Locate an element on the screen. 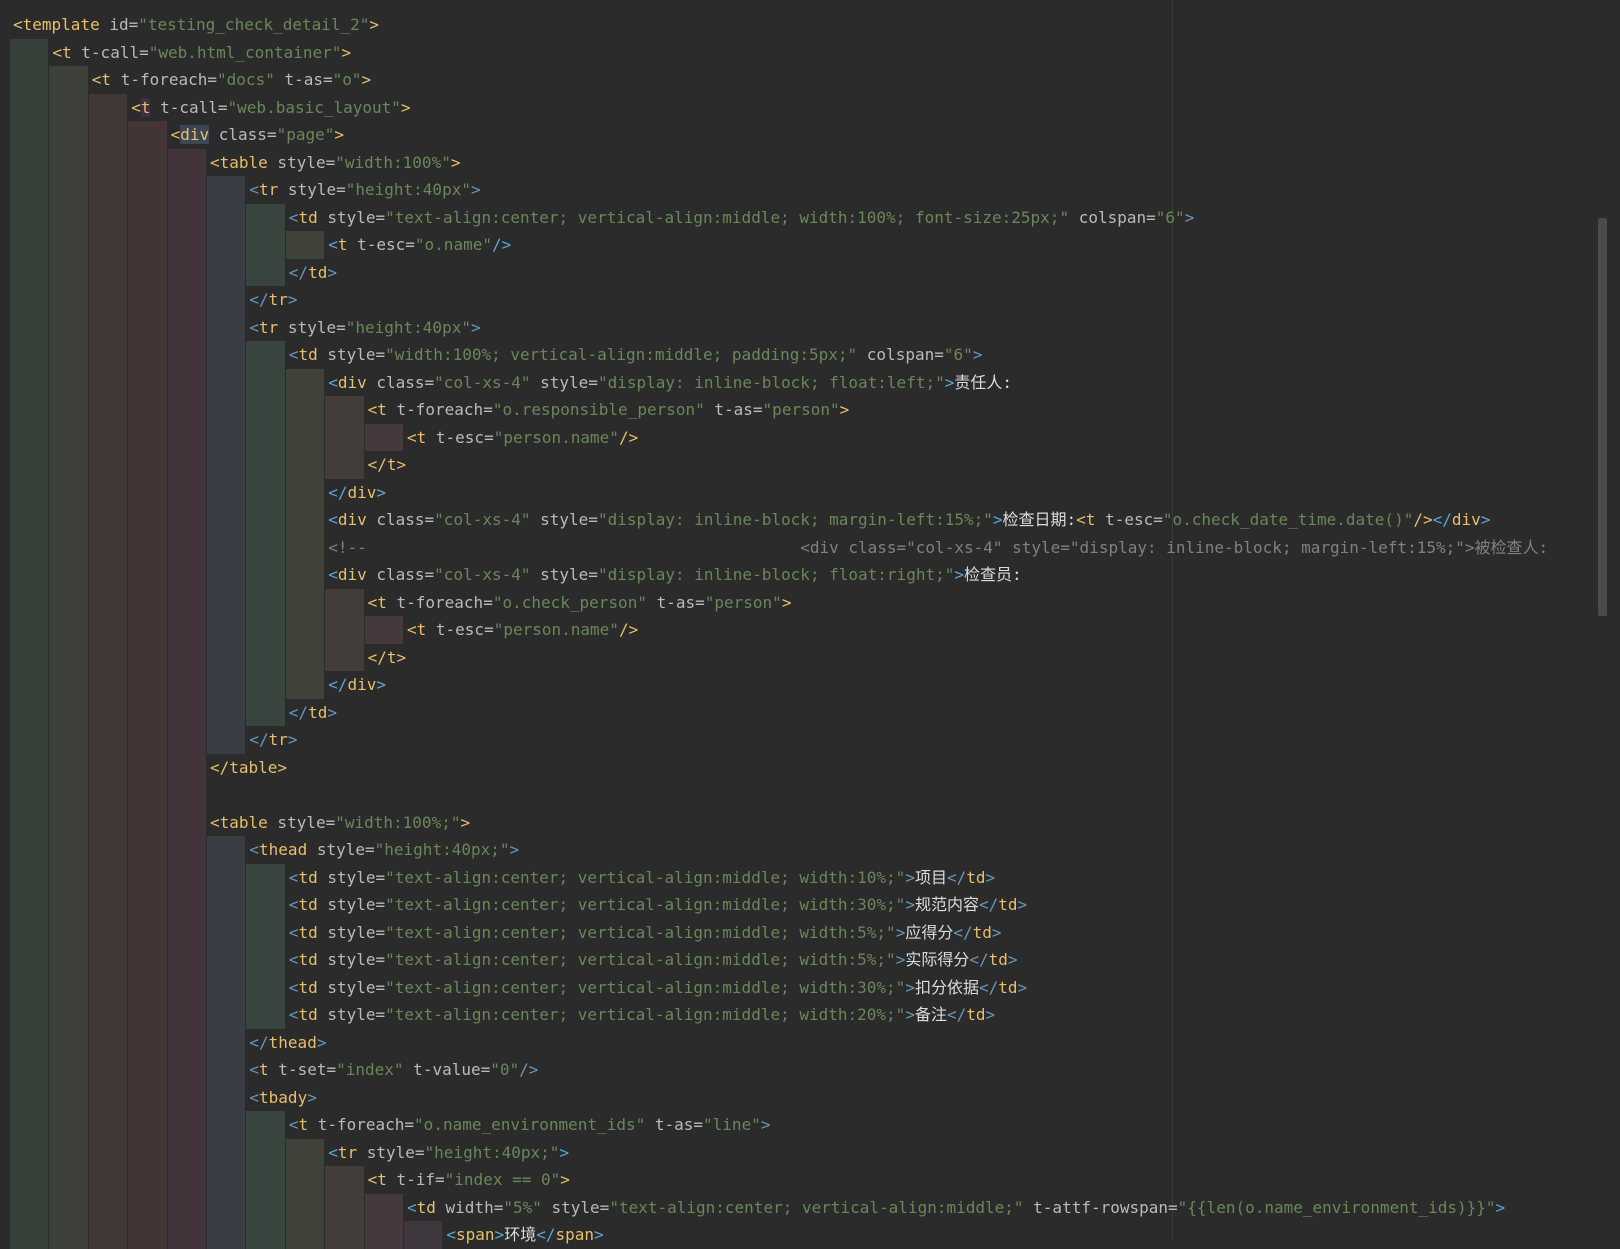 Image resolution: width=1620 pixels, height=1249 pixels. code-line: <thead style="height:40px;"> is located at coordinates (384, 850).